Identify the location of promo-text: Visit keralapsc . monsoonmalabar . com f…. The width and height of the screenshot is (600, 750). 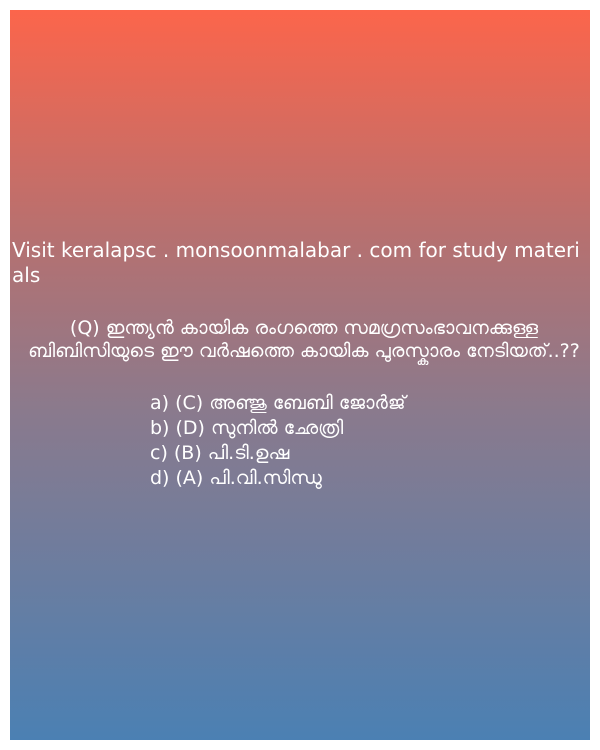
(296, 262).